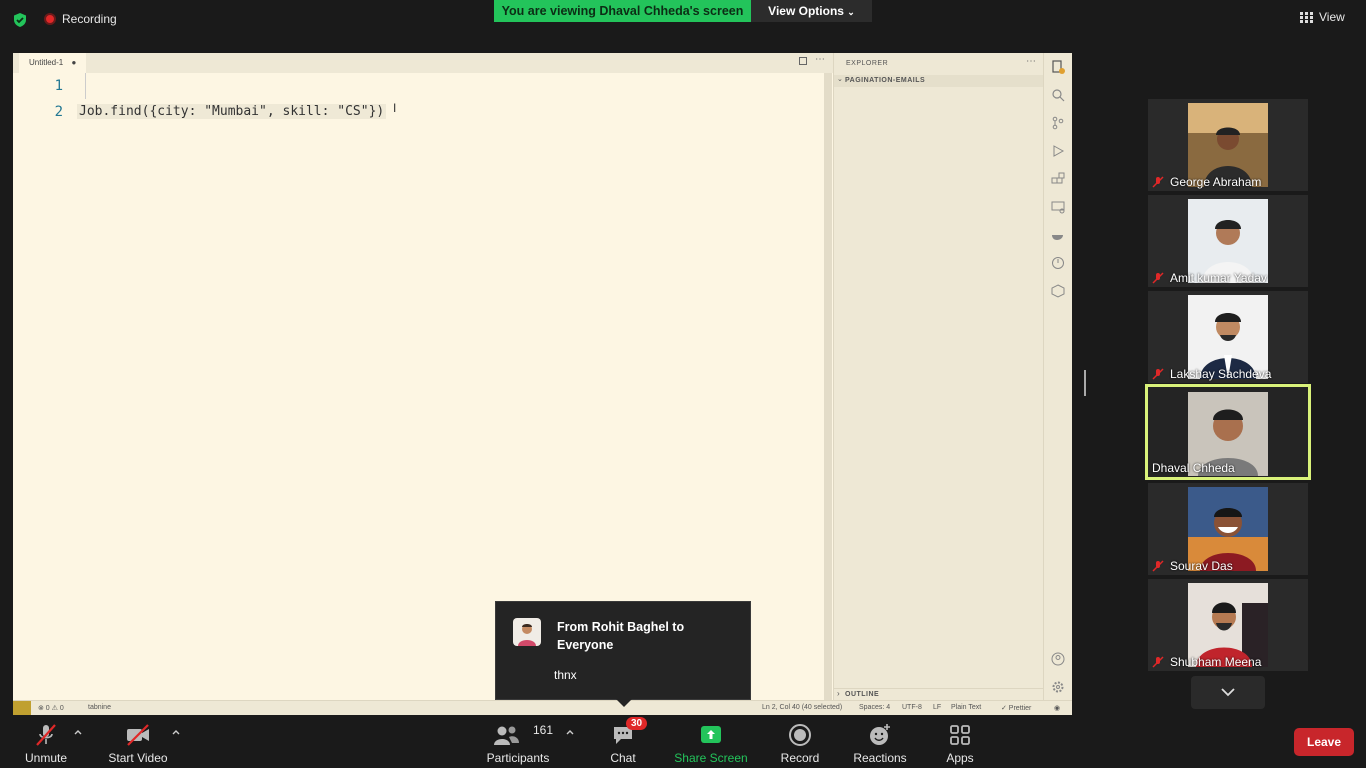 The image size is (1366, 768). What do you see at coordinates (1206, 662) in the screenshot?
I see `participant-name-row: Shubham Meena` at bounding box center [1206, 662].